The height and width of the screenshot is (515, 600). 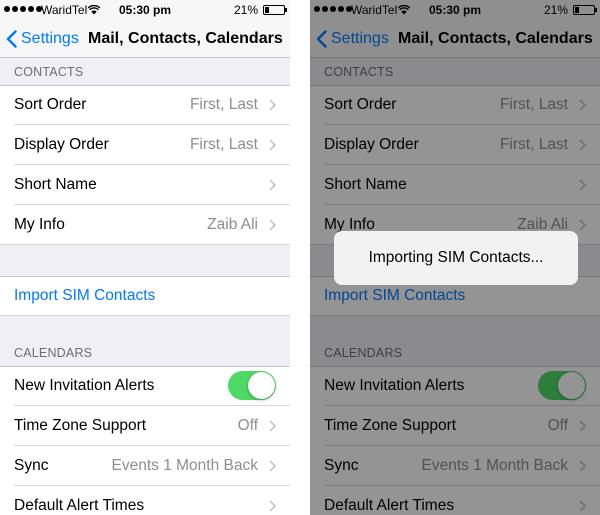 What do you see at coordinates (145, 10) in the screenshot?
I see `status-bar: WaridTel 05:30 pm 21%` at bounding box center [145, 10].